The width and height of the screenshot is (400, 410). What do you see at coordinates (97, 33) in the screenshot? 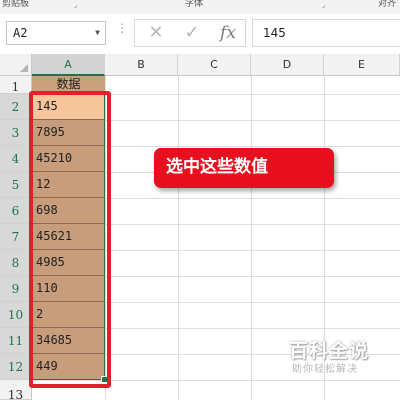
I see `chevron-down-icon: ▼` at bounding box center [97, 33].